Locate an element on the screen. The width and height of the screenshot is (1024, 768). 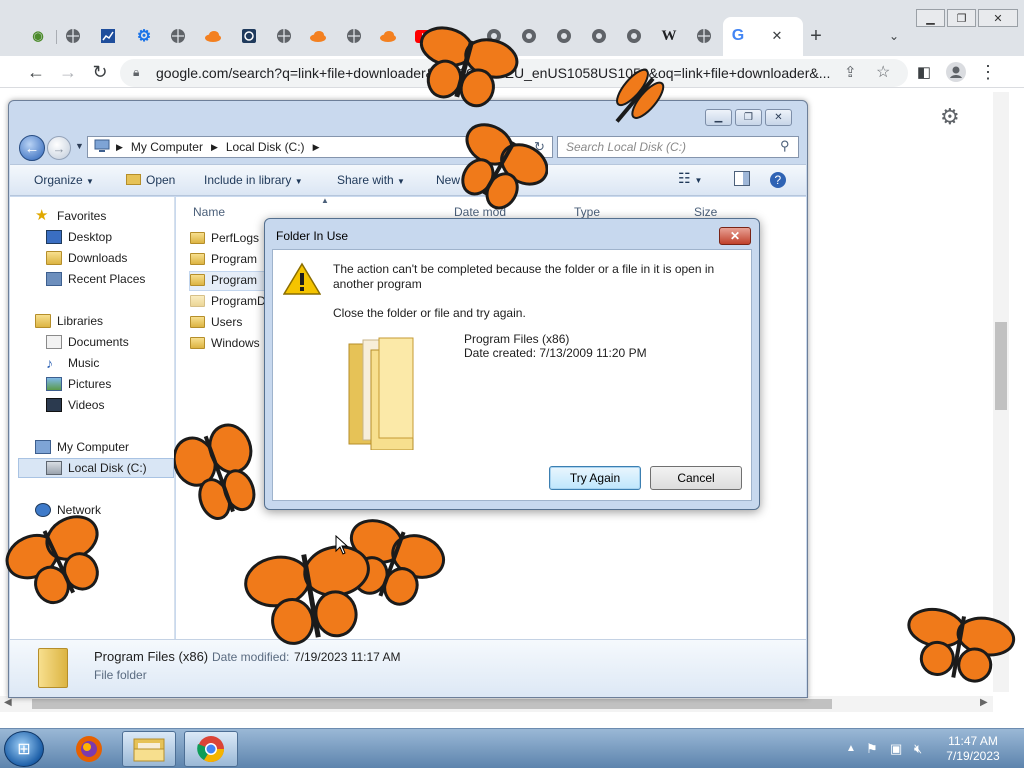
nav-pictures: Pictures is located at coordinates (78, 384).